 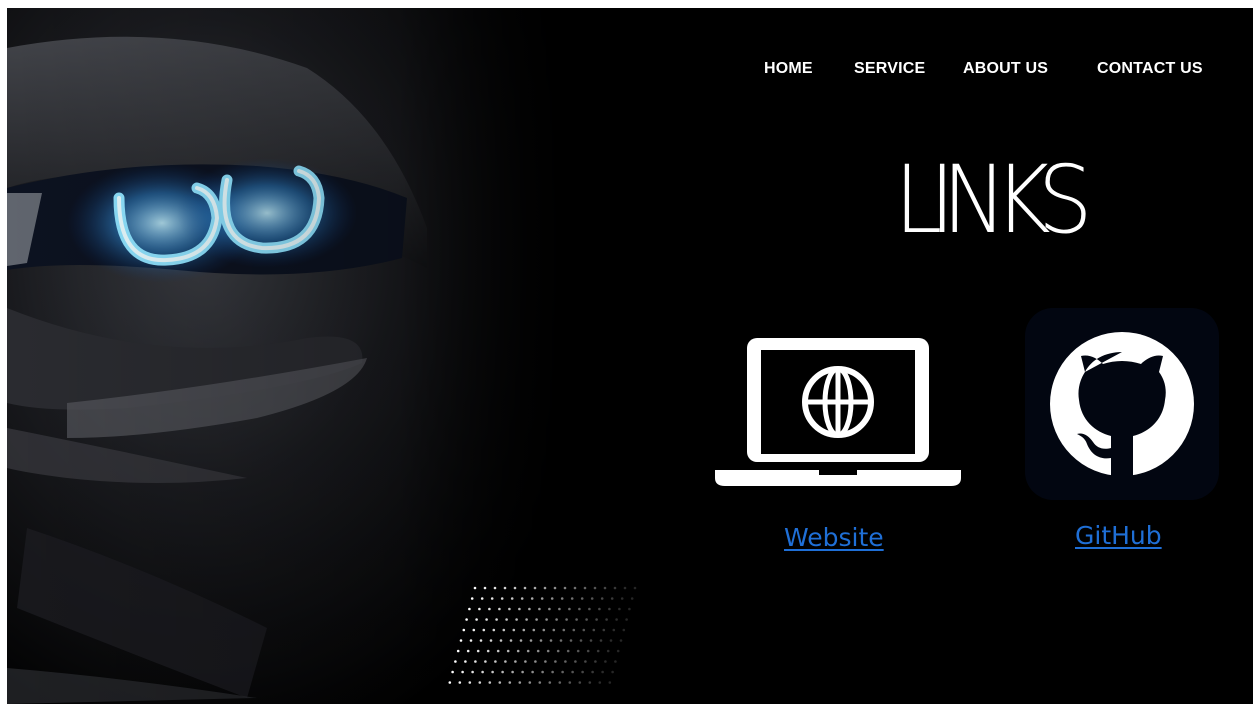 What do you see at coordinates (889, 69) in the screenshot?
I see `nav-service: SERVICE` at bounding box center [889, 69].